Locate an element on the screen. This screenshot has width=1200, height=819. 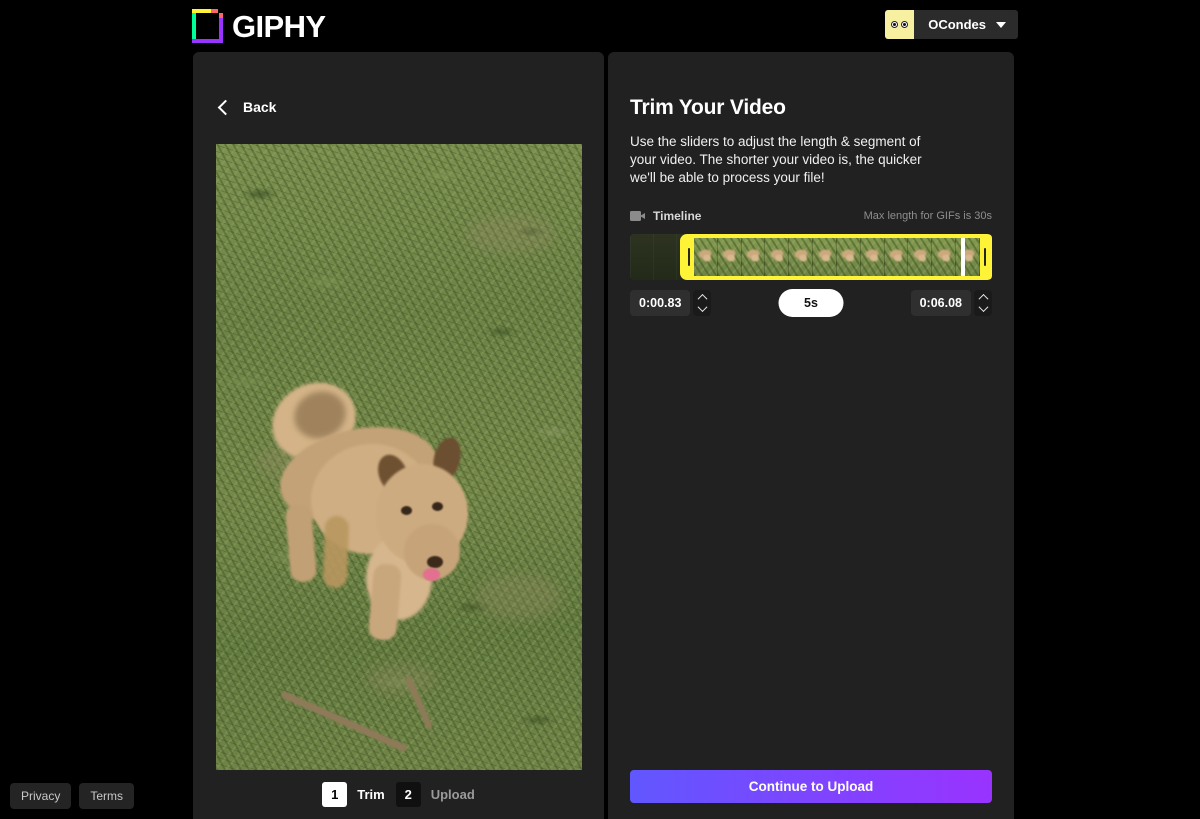
end-time-control: 0:06.08 is located at coordinates (951, 303).